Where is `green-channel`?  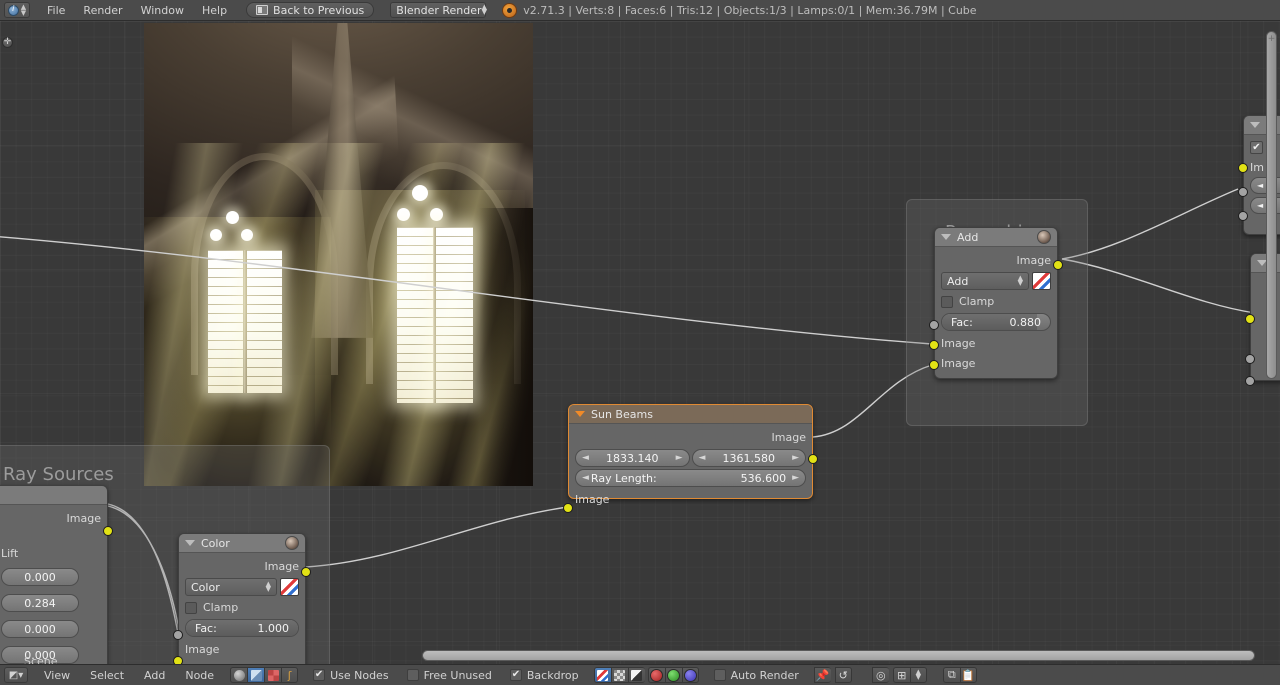
green-channel is located at coordinates (673, 675).